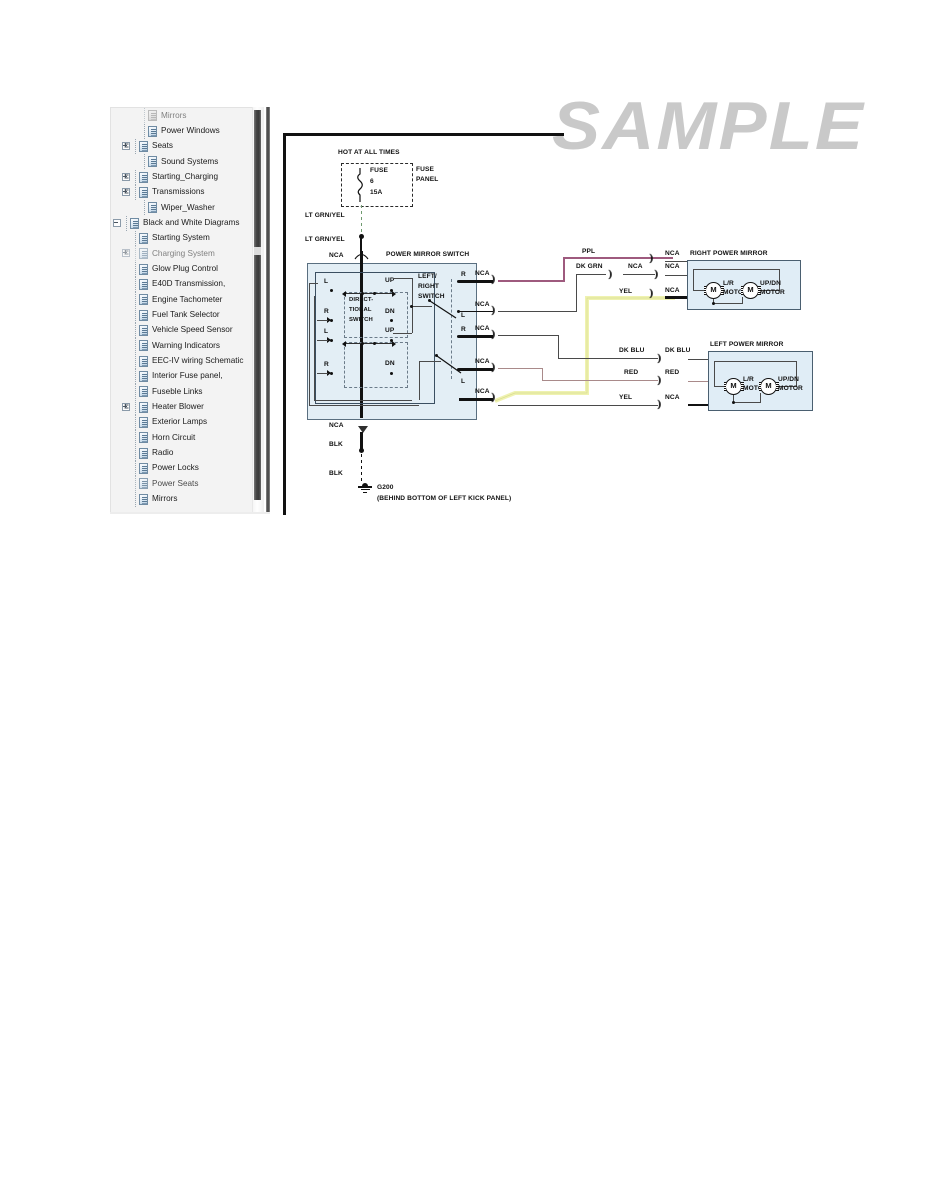 The width and height of the screenshot is (927, 1200). Describe the element at coordinates (184, 300) in the screenshot. I see `tree-item-engine-tachometer: Engine Tachometer` at that location.